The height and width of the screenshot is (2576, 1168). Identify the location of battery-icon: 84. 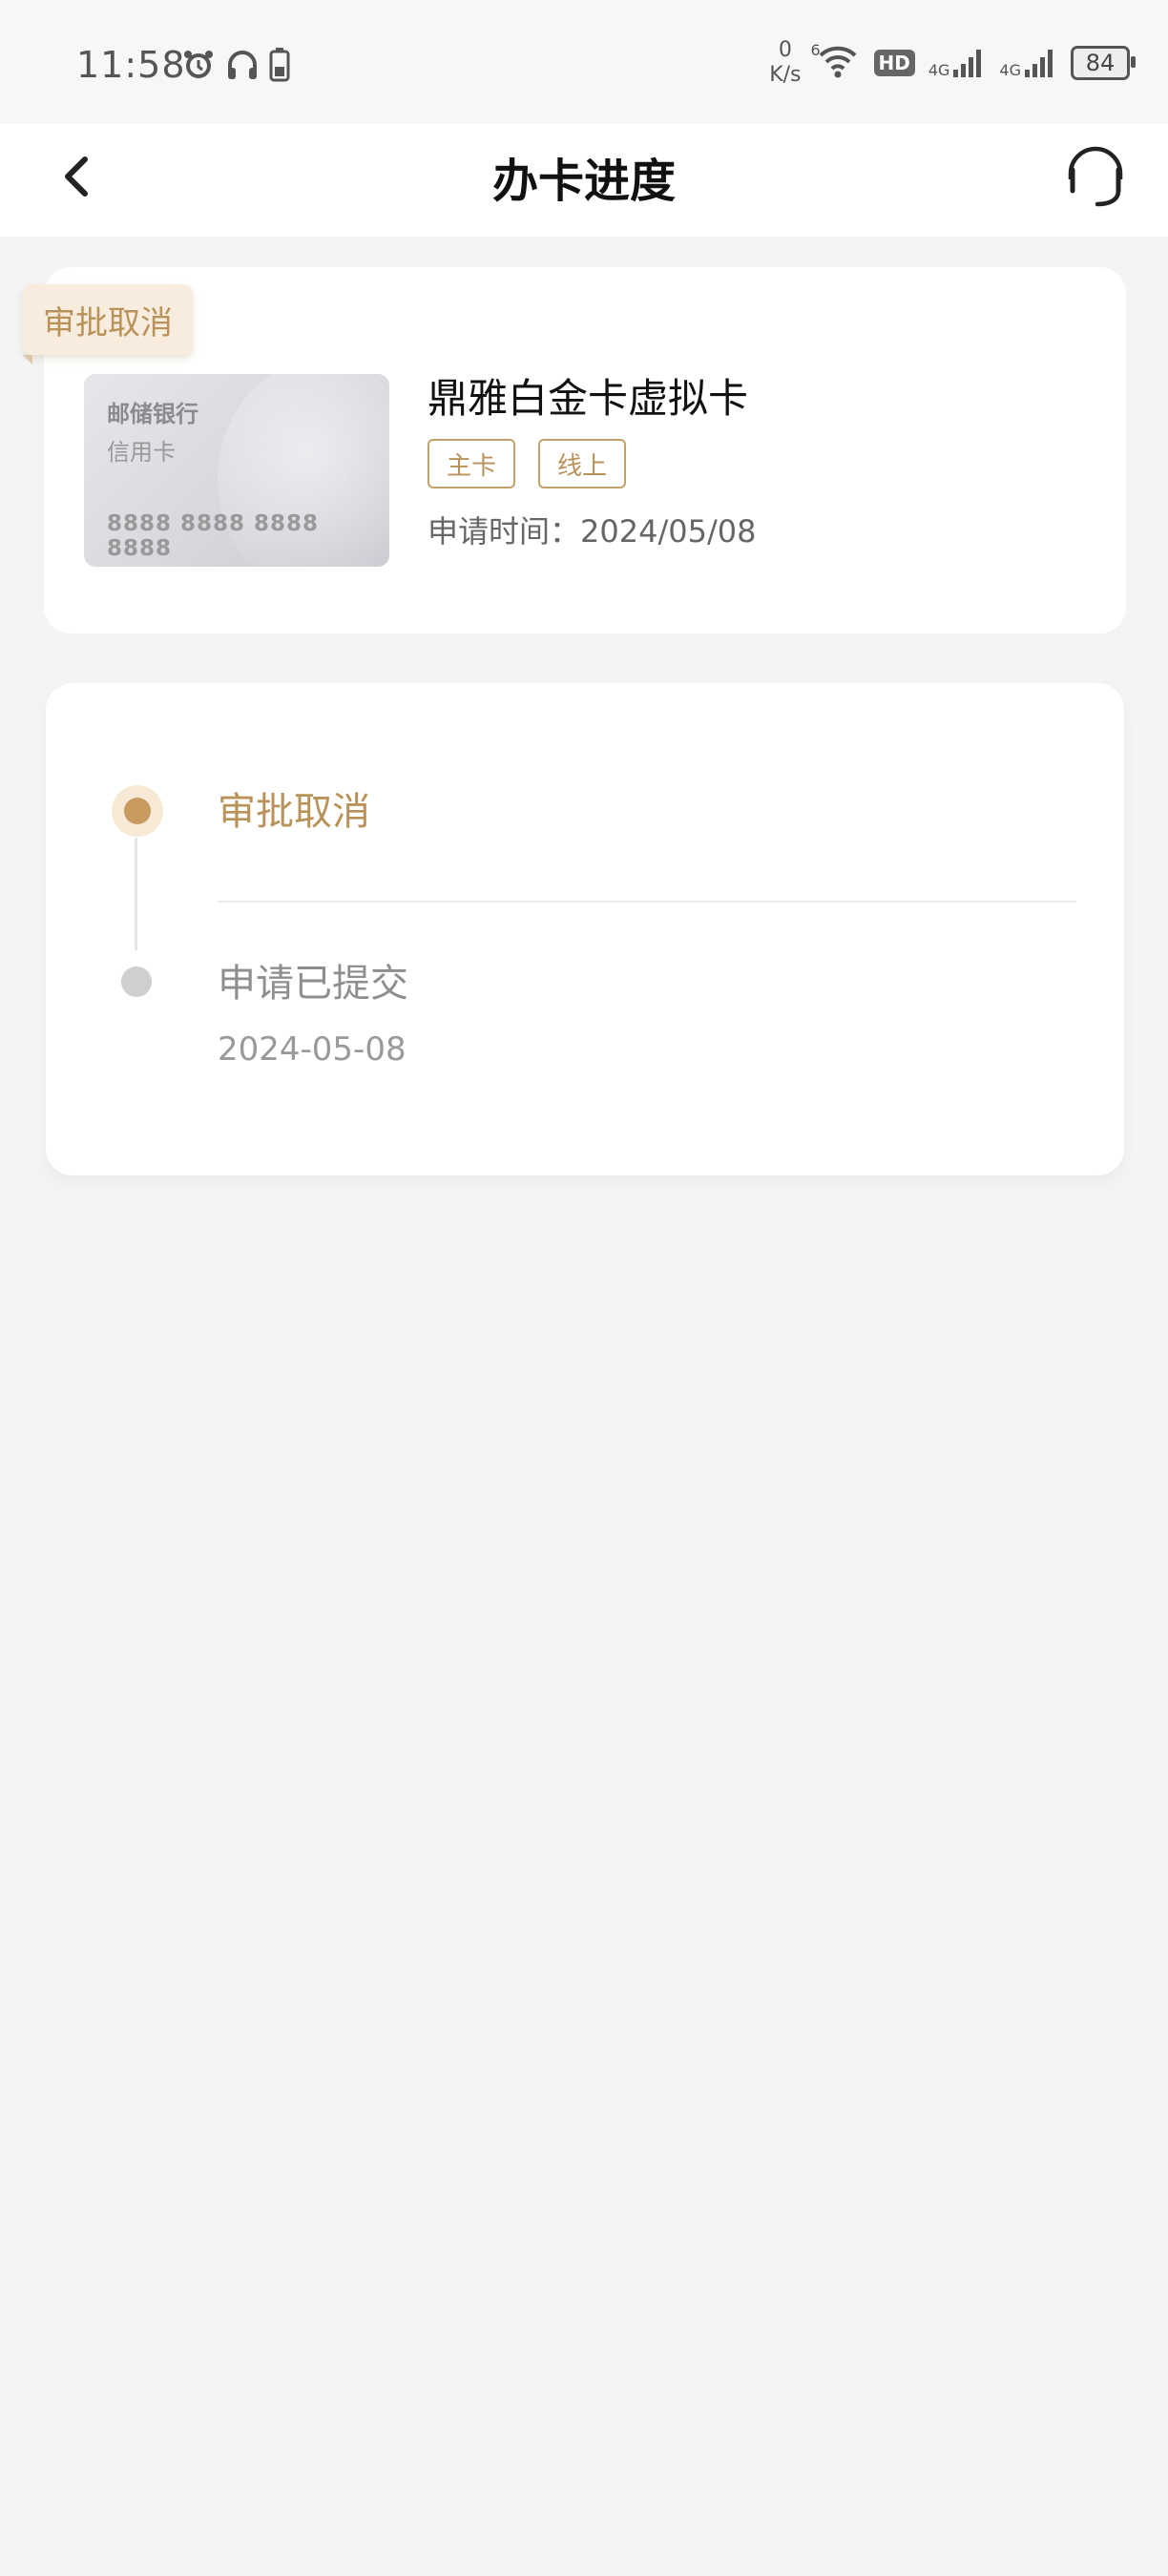
(1103, 63).